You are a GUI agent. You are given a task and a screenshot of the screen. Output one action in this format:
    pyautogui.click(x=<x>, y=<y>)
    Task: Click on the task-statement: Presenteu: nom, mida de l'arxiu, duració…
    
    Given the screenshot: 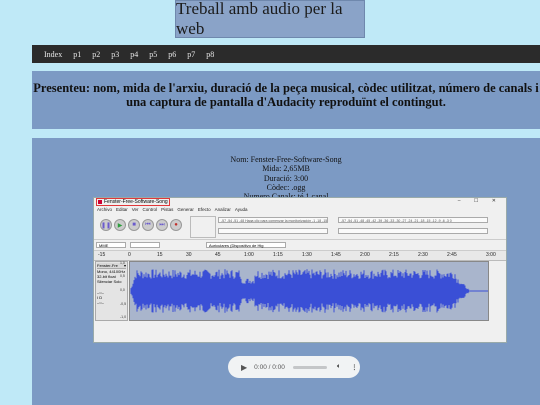 What is the action you would take?
    pyautogui.click(x=286, y=100)
    